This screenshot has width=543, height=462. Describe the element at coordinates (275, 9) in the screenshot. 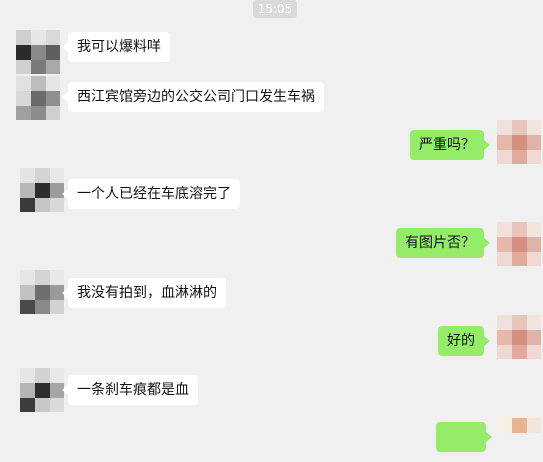

I see `timestamp-label: 15:05` at that location.